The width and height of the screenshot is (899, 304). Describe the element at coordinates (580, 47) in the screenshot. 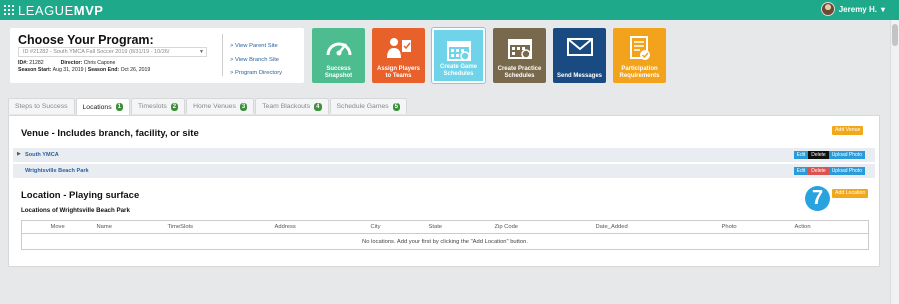

I see `envelope-icon` at that location.